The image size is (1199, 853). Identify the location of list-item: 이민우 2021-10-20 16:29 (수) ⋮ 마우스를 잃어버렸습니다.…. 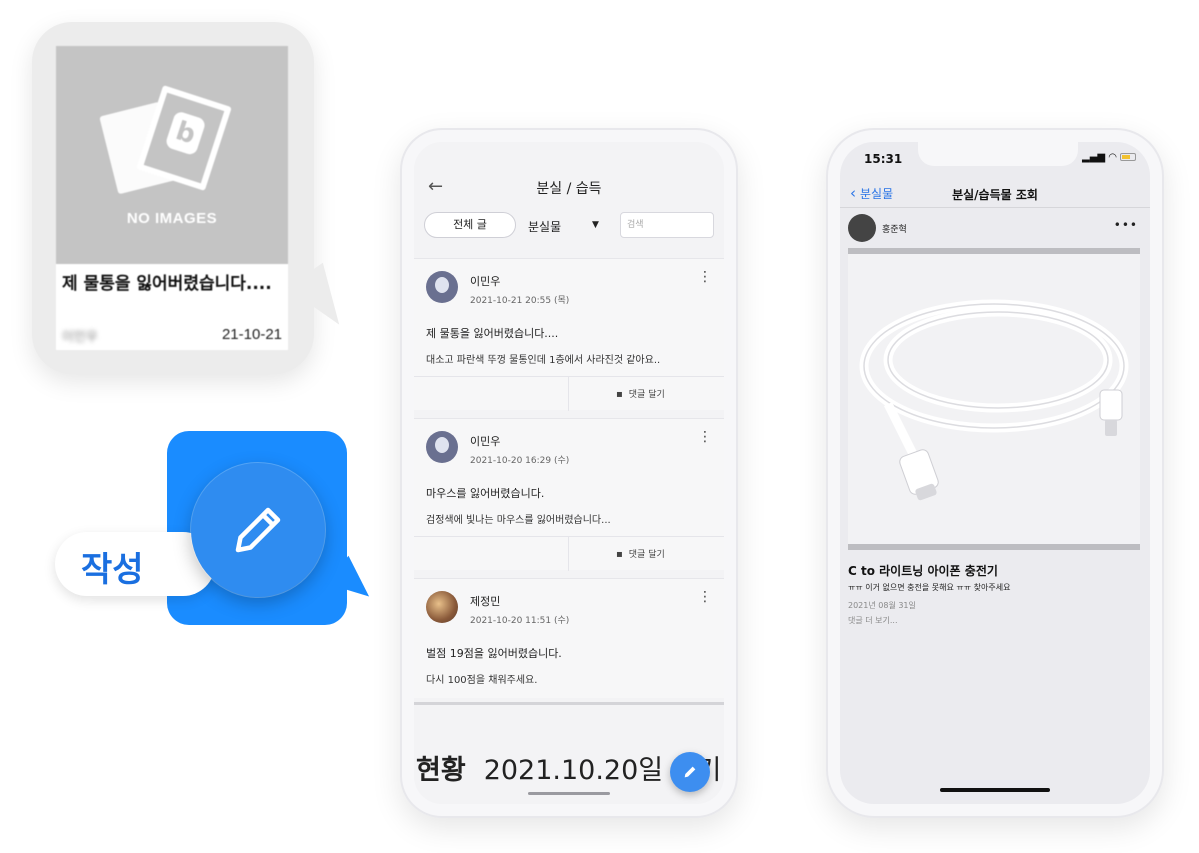
(569, 494).